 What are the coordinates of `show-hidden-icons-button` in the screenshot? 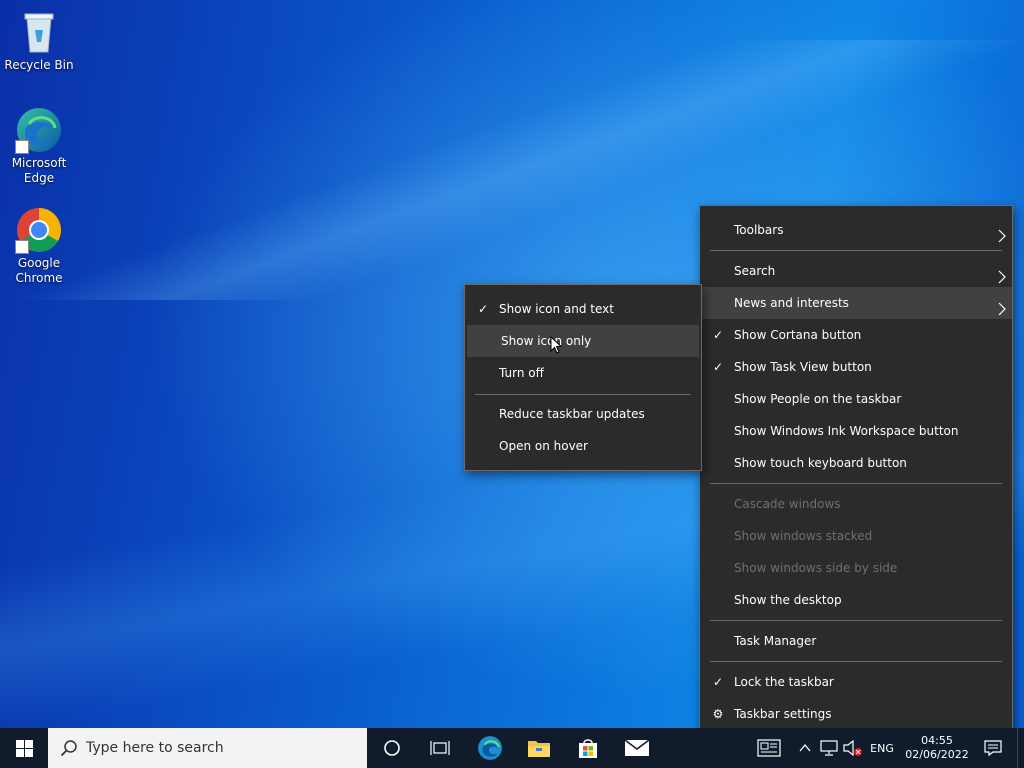 It's located at (805, 748).